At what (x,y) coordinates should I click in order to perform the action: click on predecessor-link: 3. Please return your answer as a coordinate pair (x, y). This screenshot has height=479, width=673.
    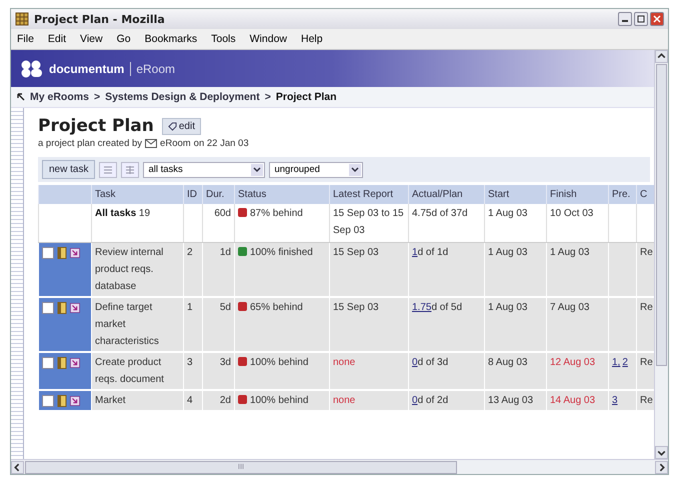
    Looking at the image, I should click on (615, 400).